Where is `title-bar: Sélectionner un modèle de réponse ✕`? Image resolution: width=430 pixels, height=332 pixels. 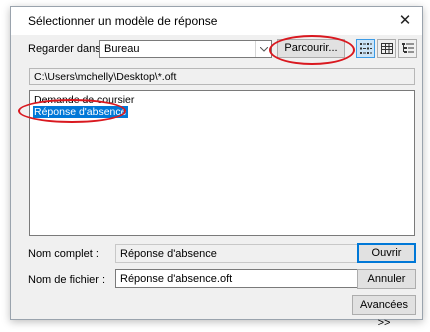 title-bar: Sélectionner un modèle de réponse ✕ is located at coordinates (216, 21).